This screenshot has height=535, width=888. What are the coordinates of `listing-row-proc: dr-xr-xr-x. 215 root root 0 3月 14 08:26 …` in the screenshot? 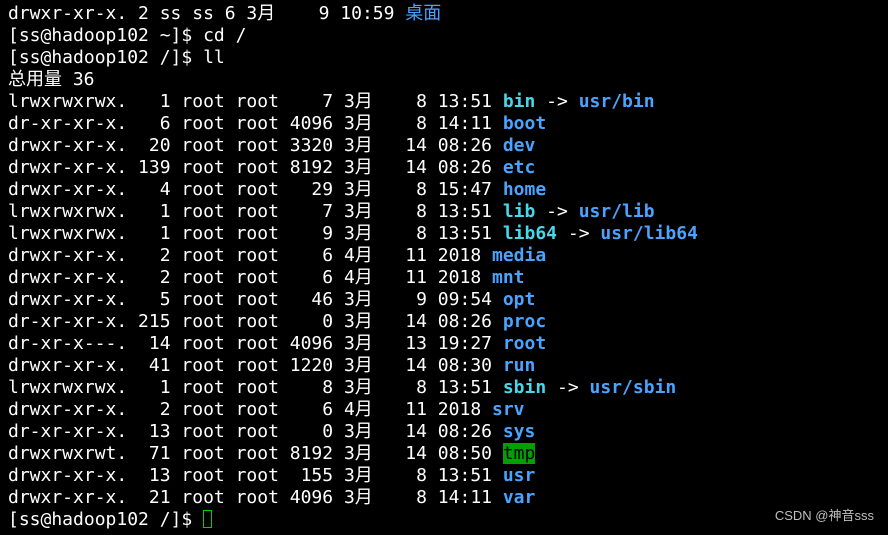 It's located at (448, 322).